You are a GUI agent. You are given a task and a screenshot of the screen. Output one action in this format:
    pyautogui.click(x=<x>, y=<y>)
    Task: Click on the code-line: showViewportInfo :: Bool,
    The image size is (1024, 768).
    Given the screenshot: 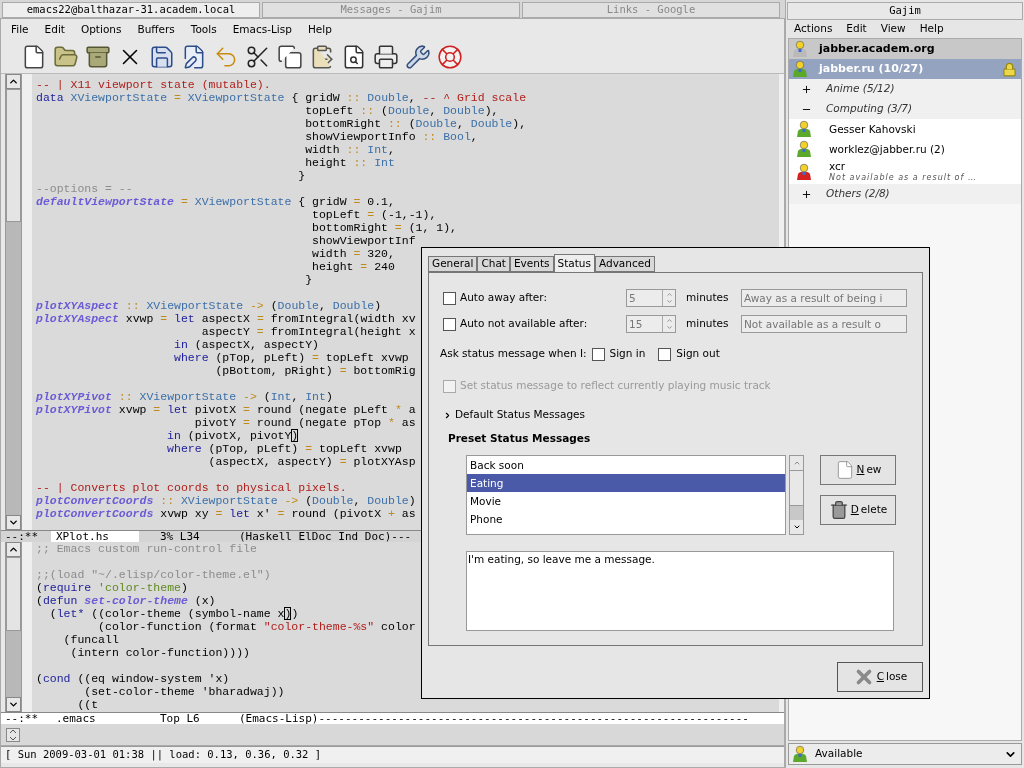 What is the action you would take?
    pyautogui.click(x=391, y=136)
    